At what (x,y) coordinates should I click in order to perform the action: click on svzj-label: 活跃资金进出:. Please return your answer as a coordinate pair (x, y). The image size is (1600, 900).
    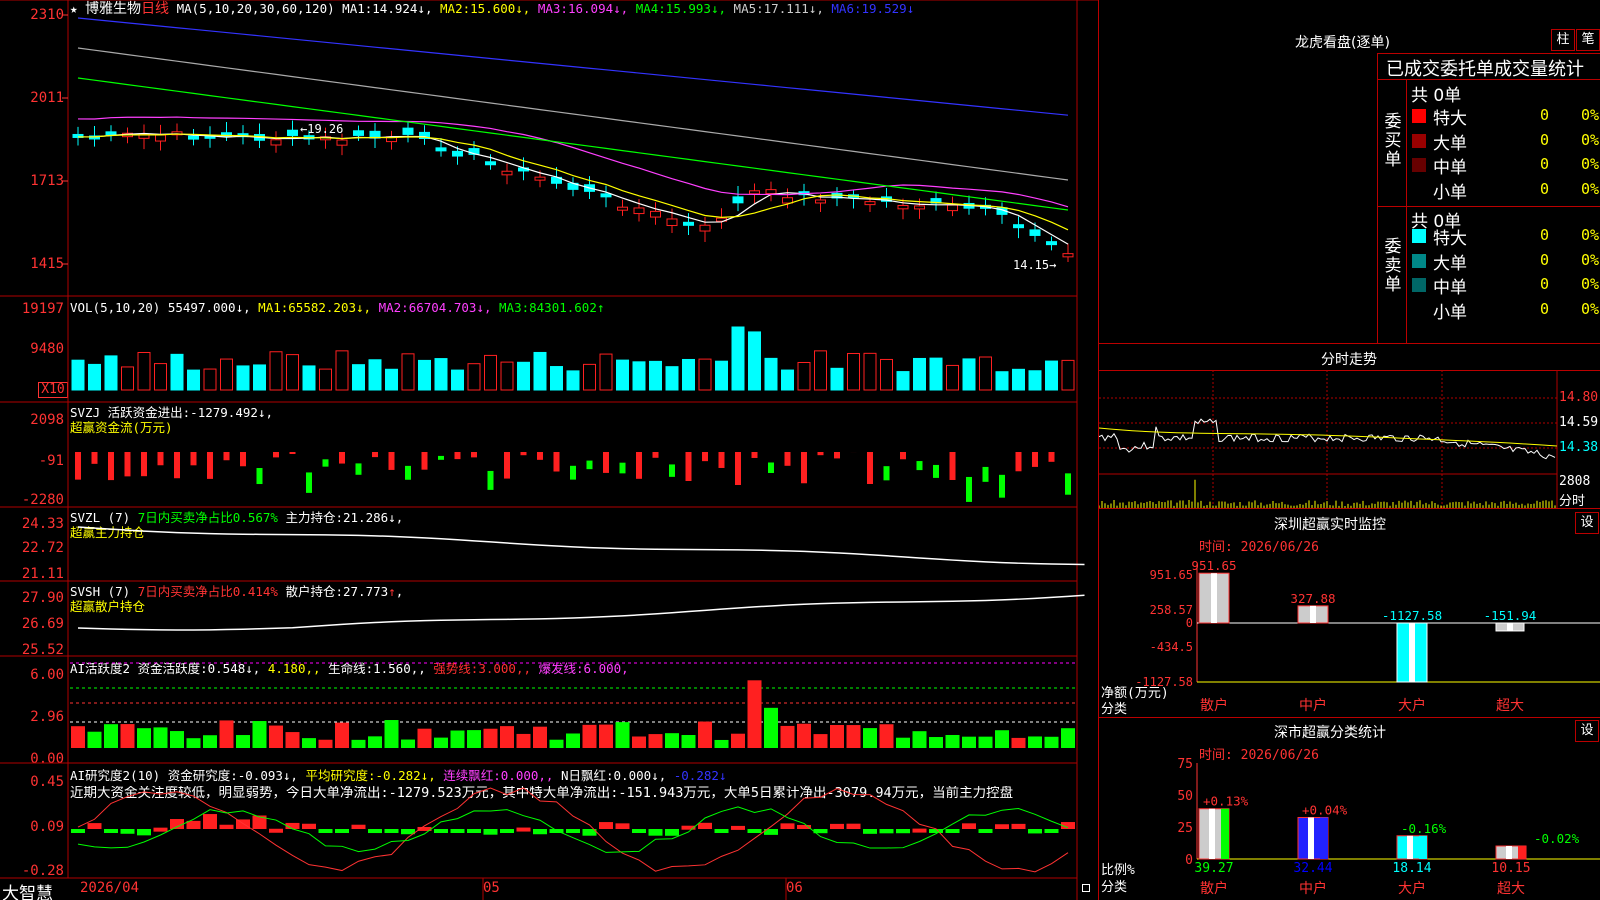
    Looking at the image, I should click on (149, 412).